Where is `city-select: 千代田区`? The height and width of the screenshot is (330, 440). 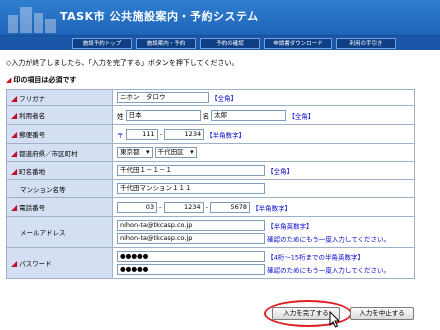 city-select: 千代田区 is located at coordinates (175, 152).